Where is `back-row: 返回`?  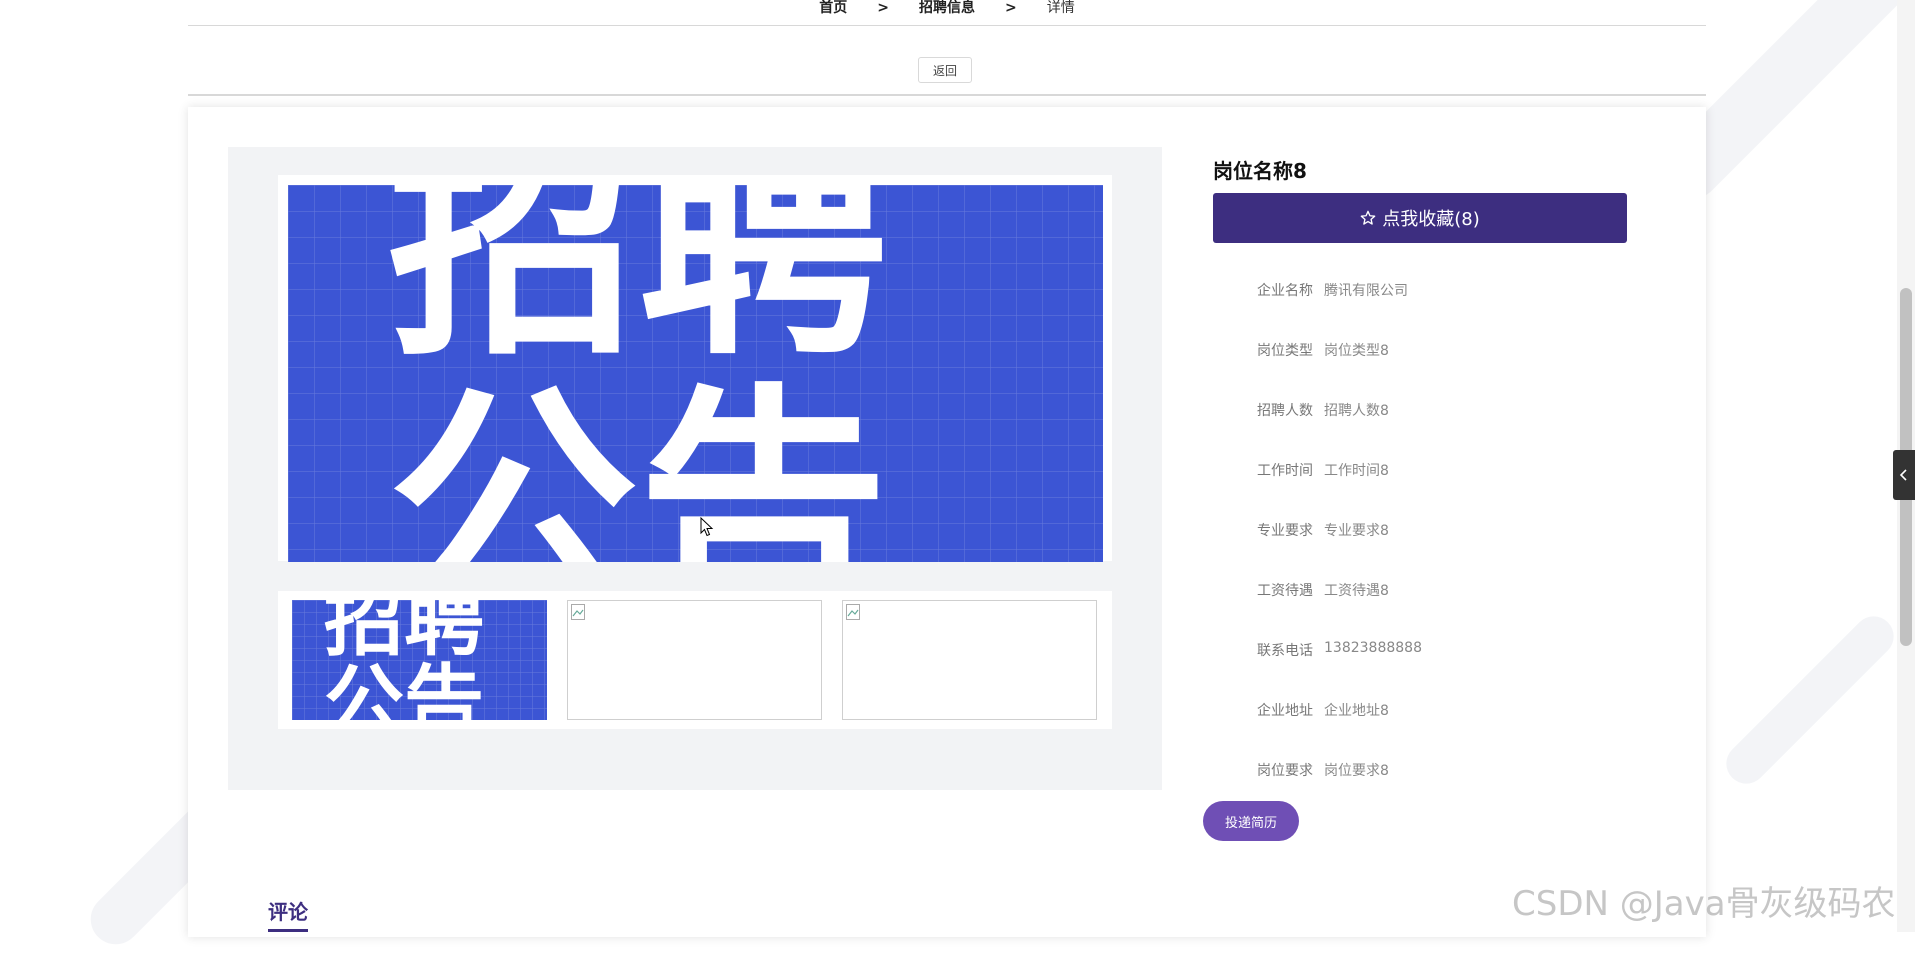 back-row: 返回 is located at coordinates (947, 61).